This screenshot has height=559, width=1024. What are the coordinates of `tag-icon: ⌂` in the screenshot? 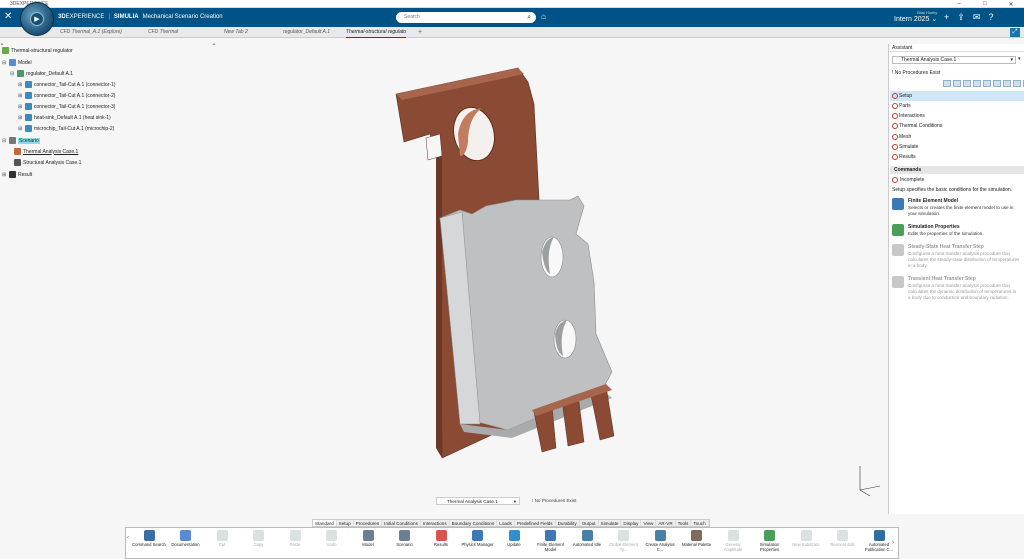 It's located at (543, 16).